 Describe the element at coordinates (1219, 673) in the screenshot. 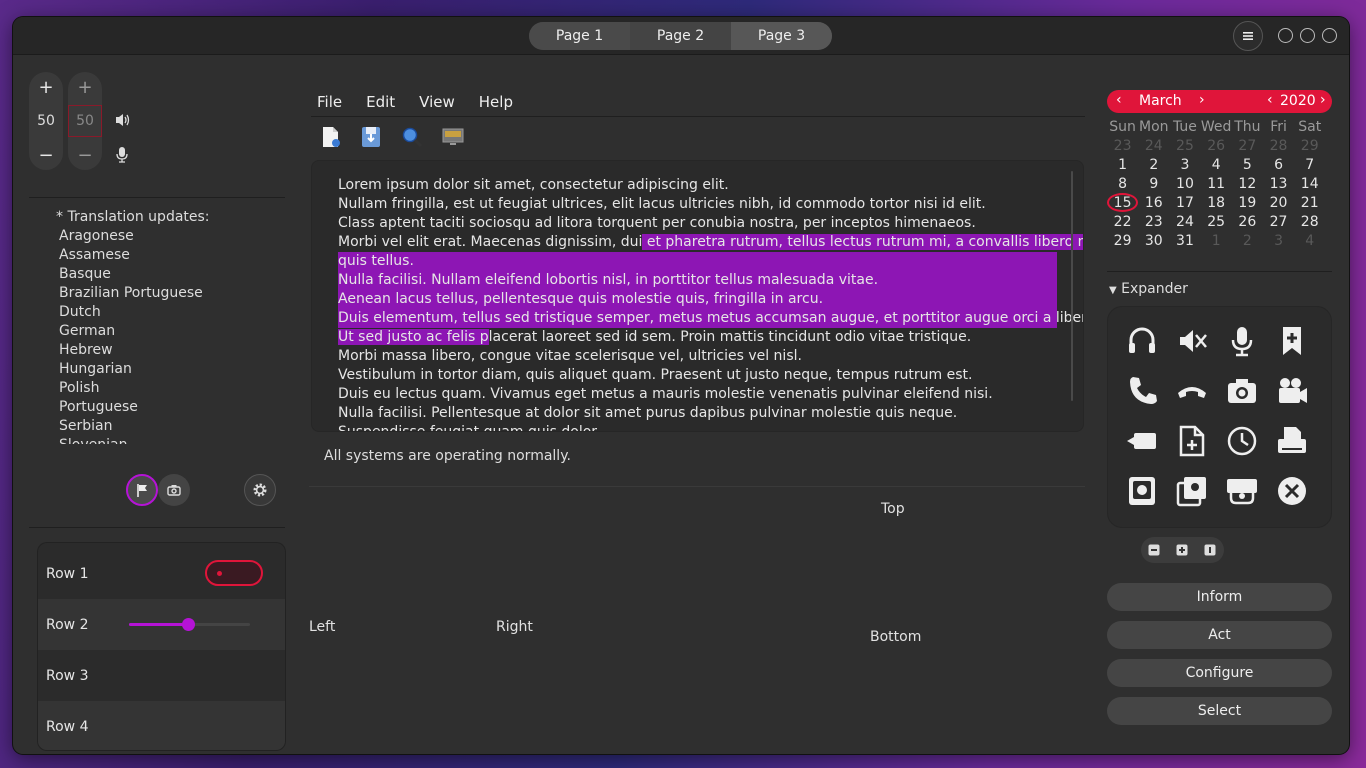

I see `configure-button: Configure` at that location.